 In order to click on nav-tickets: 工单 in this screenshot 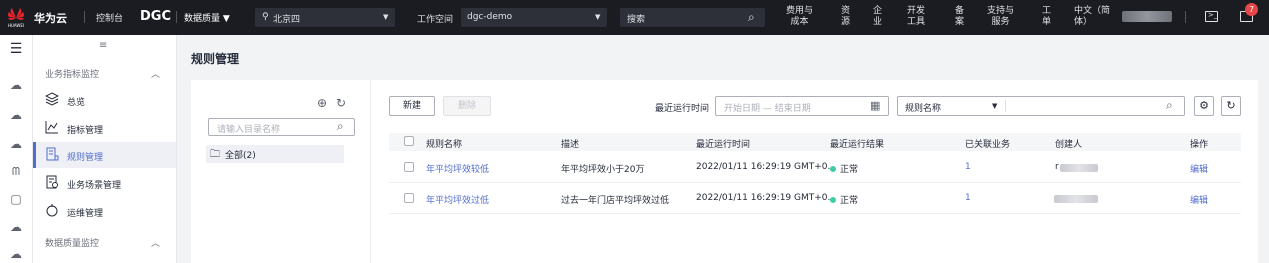, I will do `click(1046, 17)`.